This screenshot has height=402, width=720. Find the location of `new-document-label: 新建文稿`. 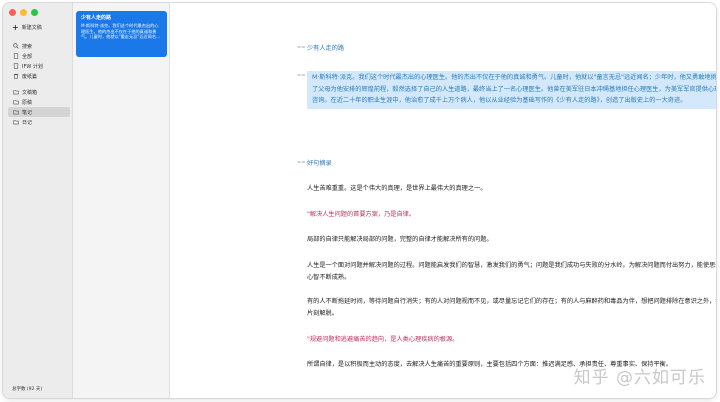

new-document-label: 新建文稿 is located at coordinates (31, 28).